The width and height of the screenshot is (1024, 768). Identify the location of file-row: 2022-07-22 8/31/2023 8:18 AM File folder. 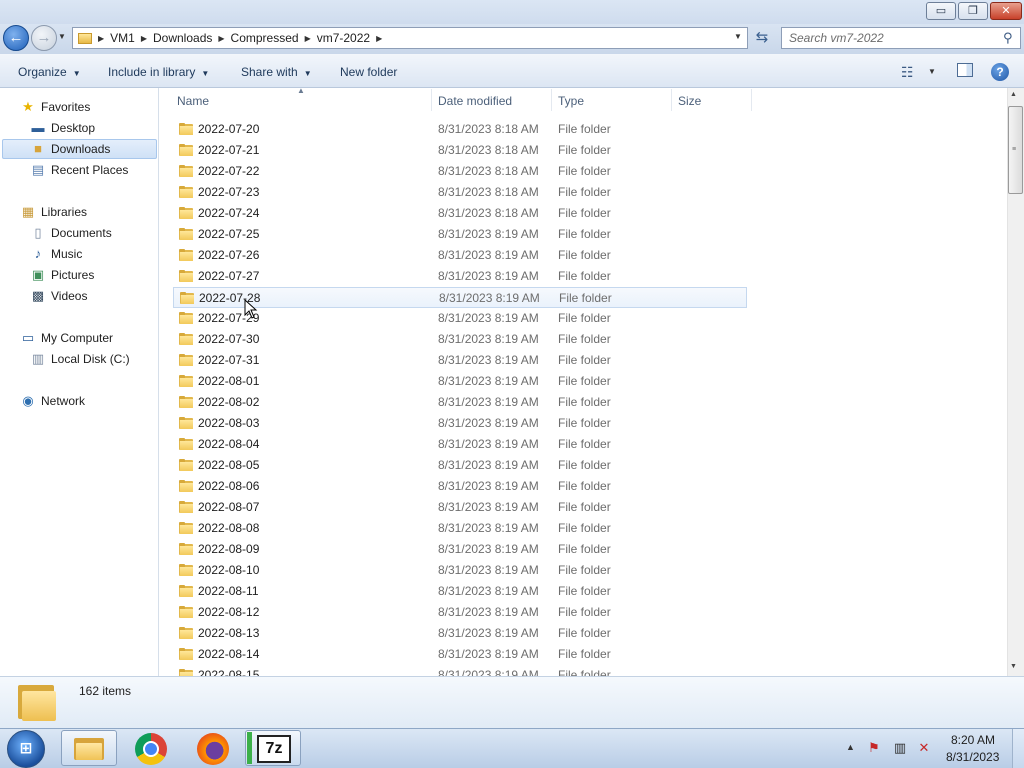
(460, 171).